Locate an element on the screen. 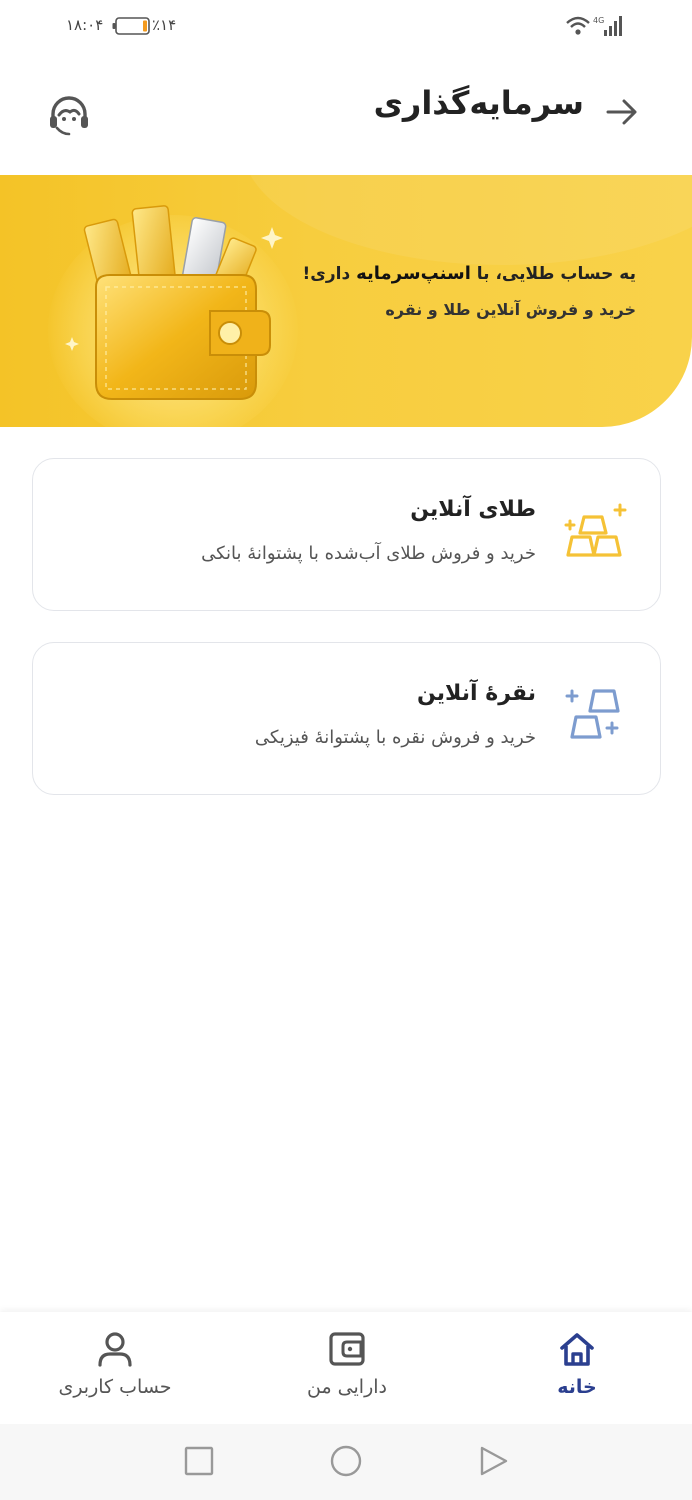 The image size is (692, 1500). nav-item-my-assets: دارایی من is located at coordinates (347, 1370).